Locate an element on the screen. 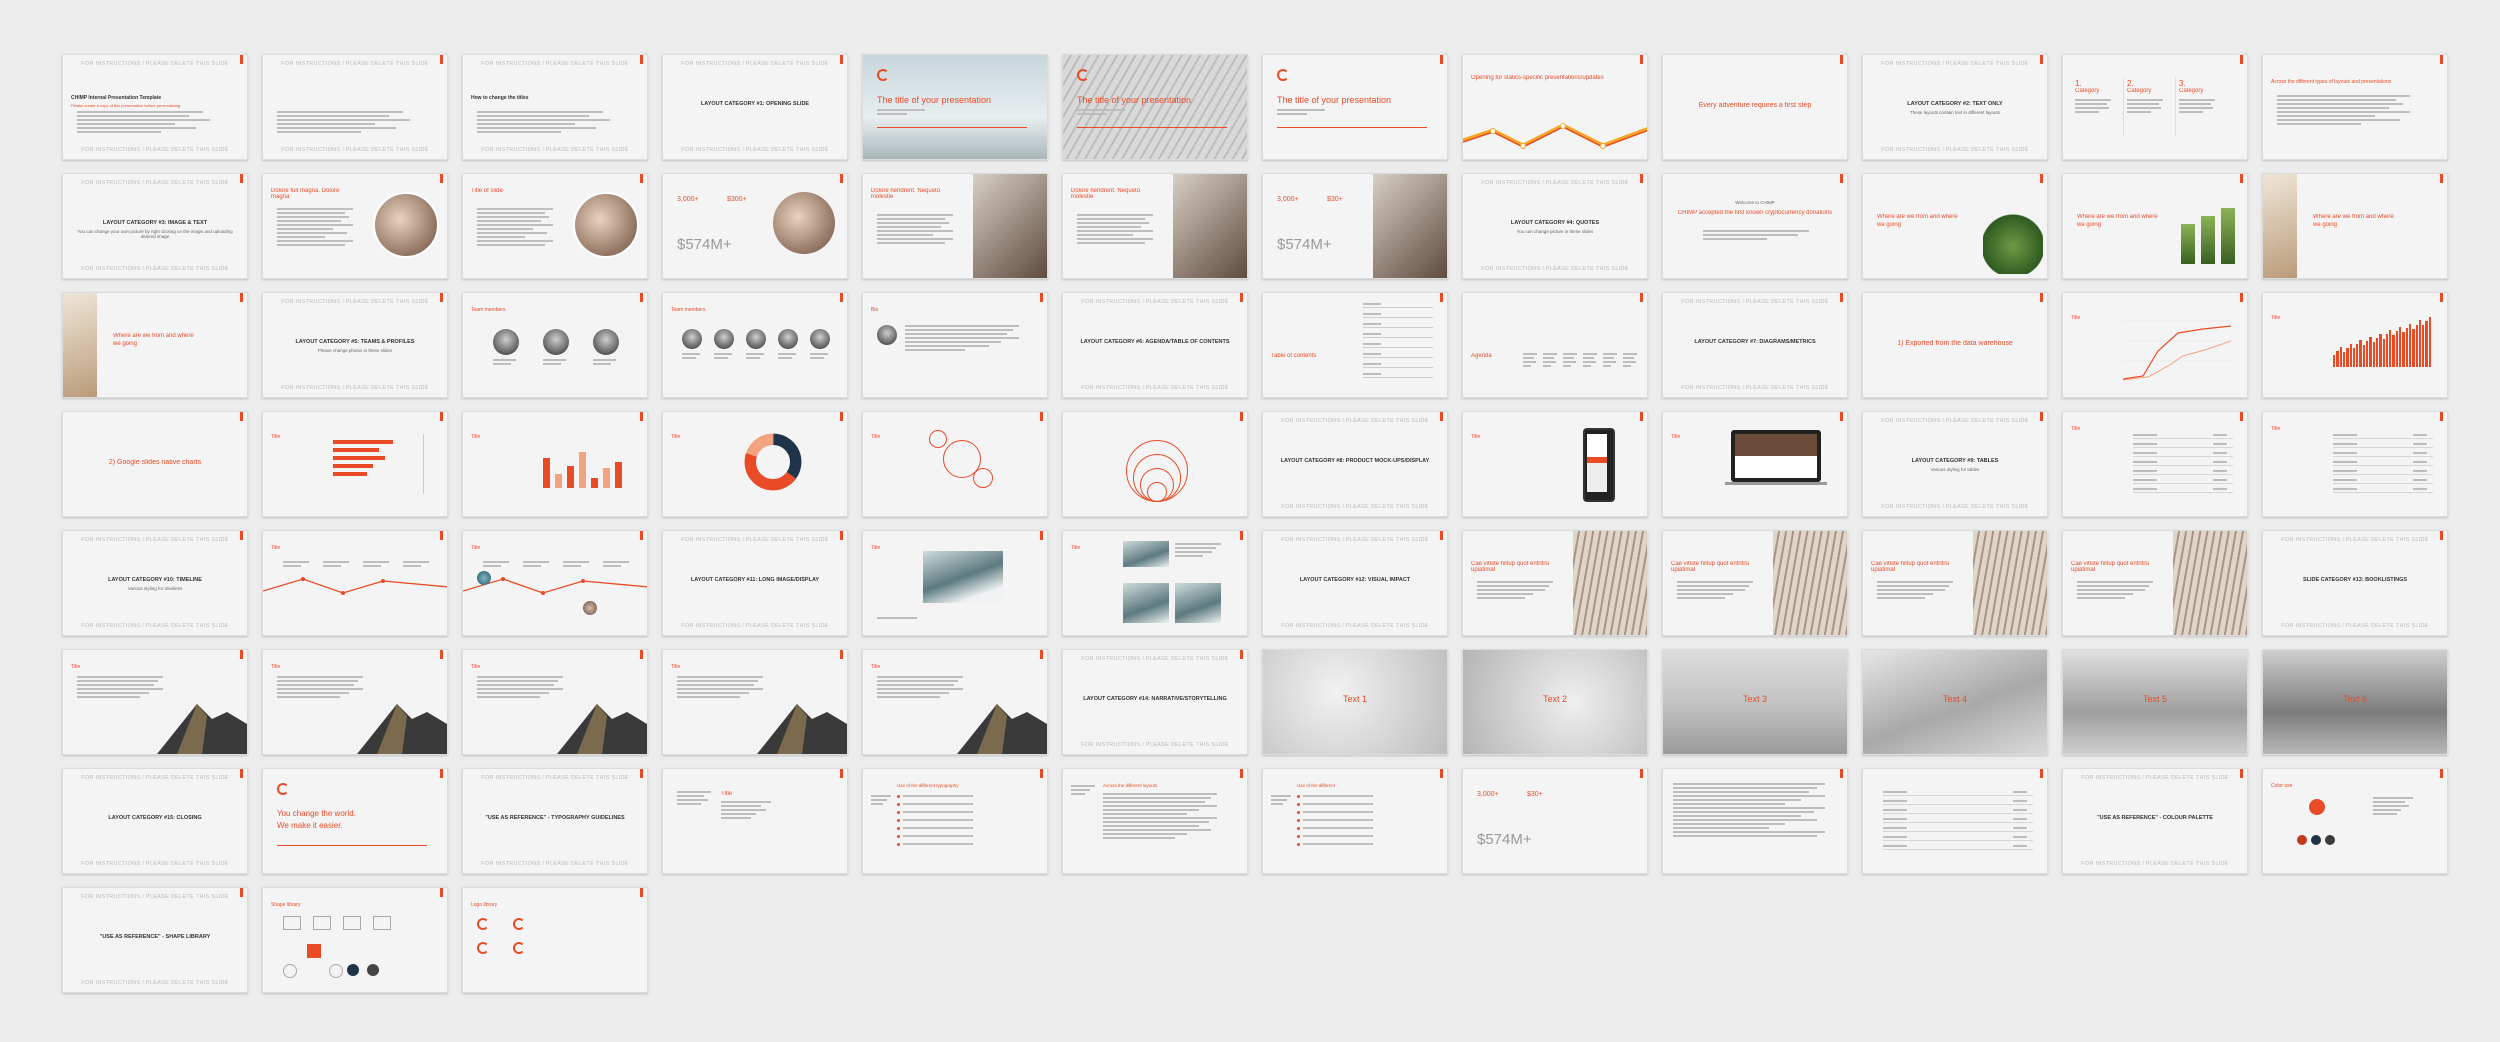  slide-thumbnail-22: Where are we from and where we going is located at coordinates (1955, 226).